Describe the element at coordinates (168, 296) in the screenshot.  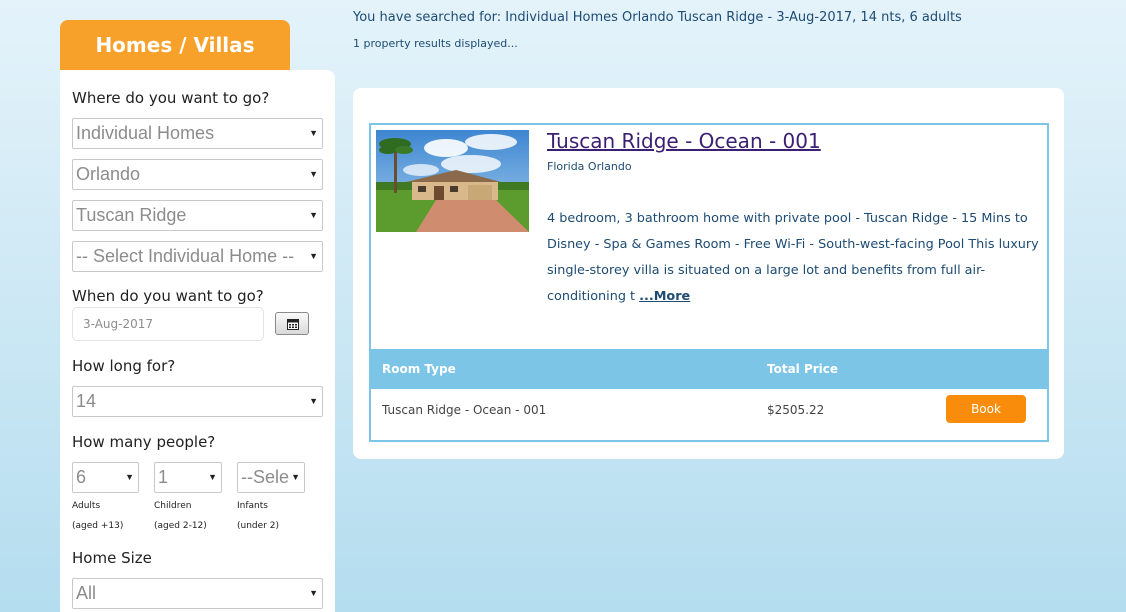
I see `when-label: When do you want to go?` at that location.